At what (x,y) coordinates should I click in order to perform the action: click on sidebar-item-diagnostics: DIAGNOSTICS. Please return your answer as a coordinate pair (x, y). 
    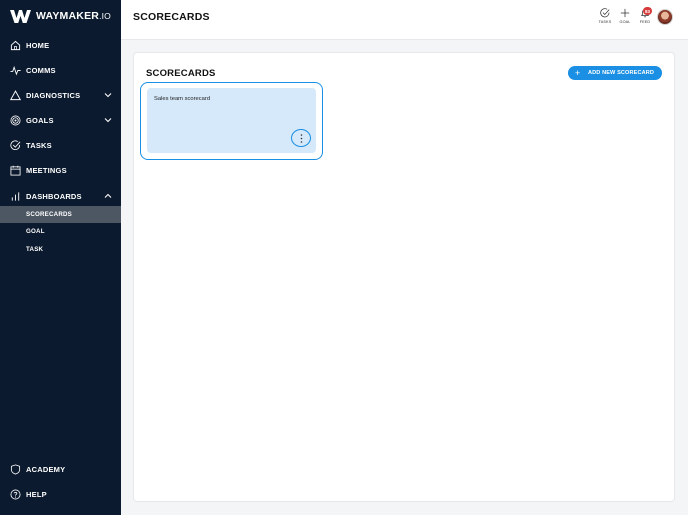
    Looking at the image, I should click on (60, 95).